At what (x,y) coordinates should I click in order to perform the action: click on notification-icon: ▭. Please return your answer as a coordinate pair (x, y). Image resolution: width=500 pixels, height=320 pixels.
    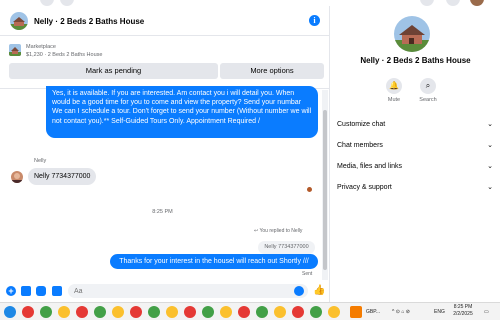
    Looking at the image, I should click on (486, 311).